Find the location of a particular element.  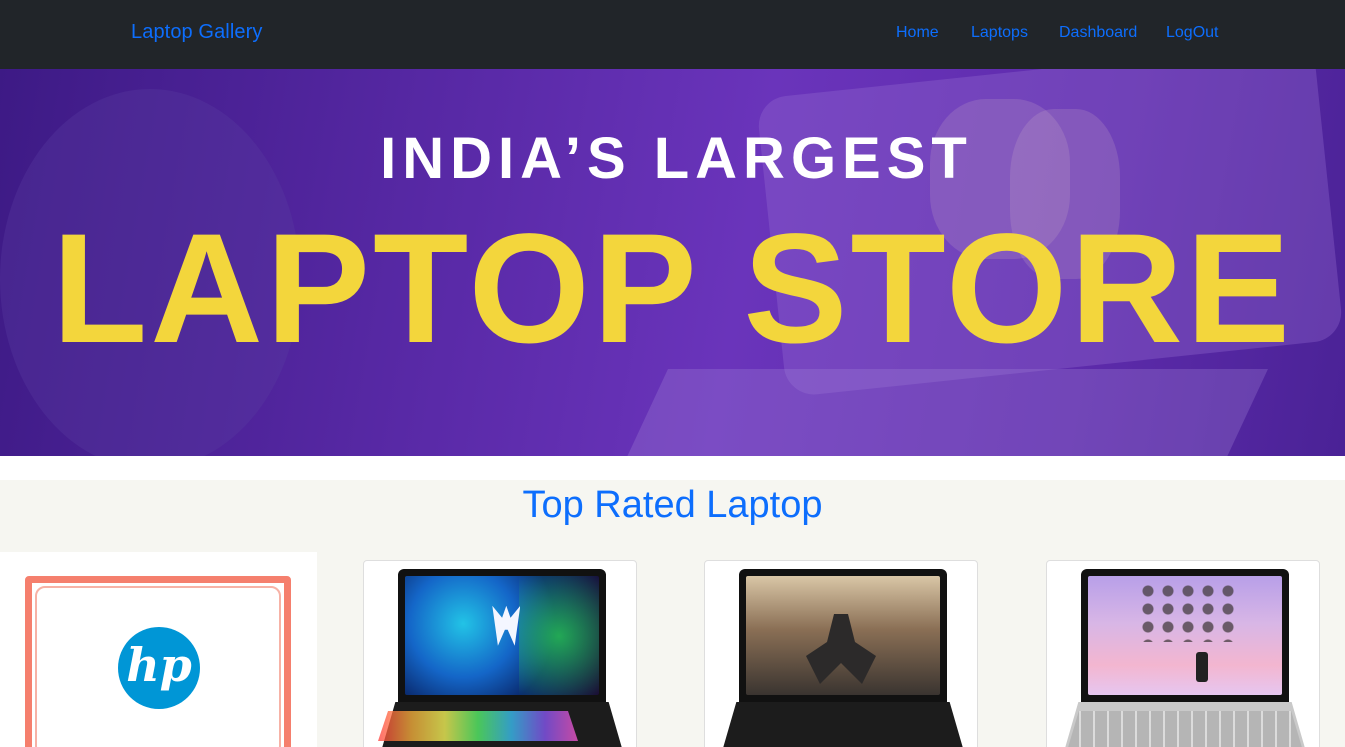

laptop-card-lenovo is located at coordinates (1183, 653).